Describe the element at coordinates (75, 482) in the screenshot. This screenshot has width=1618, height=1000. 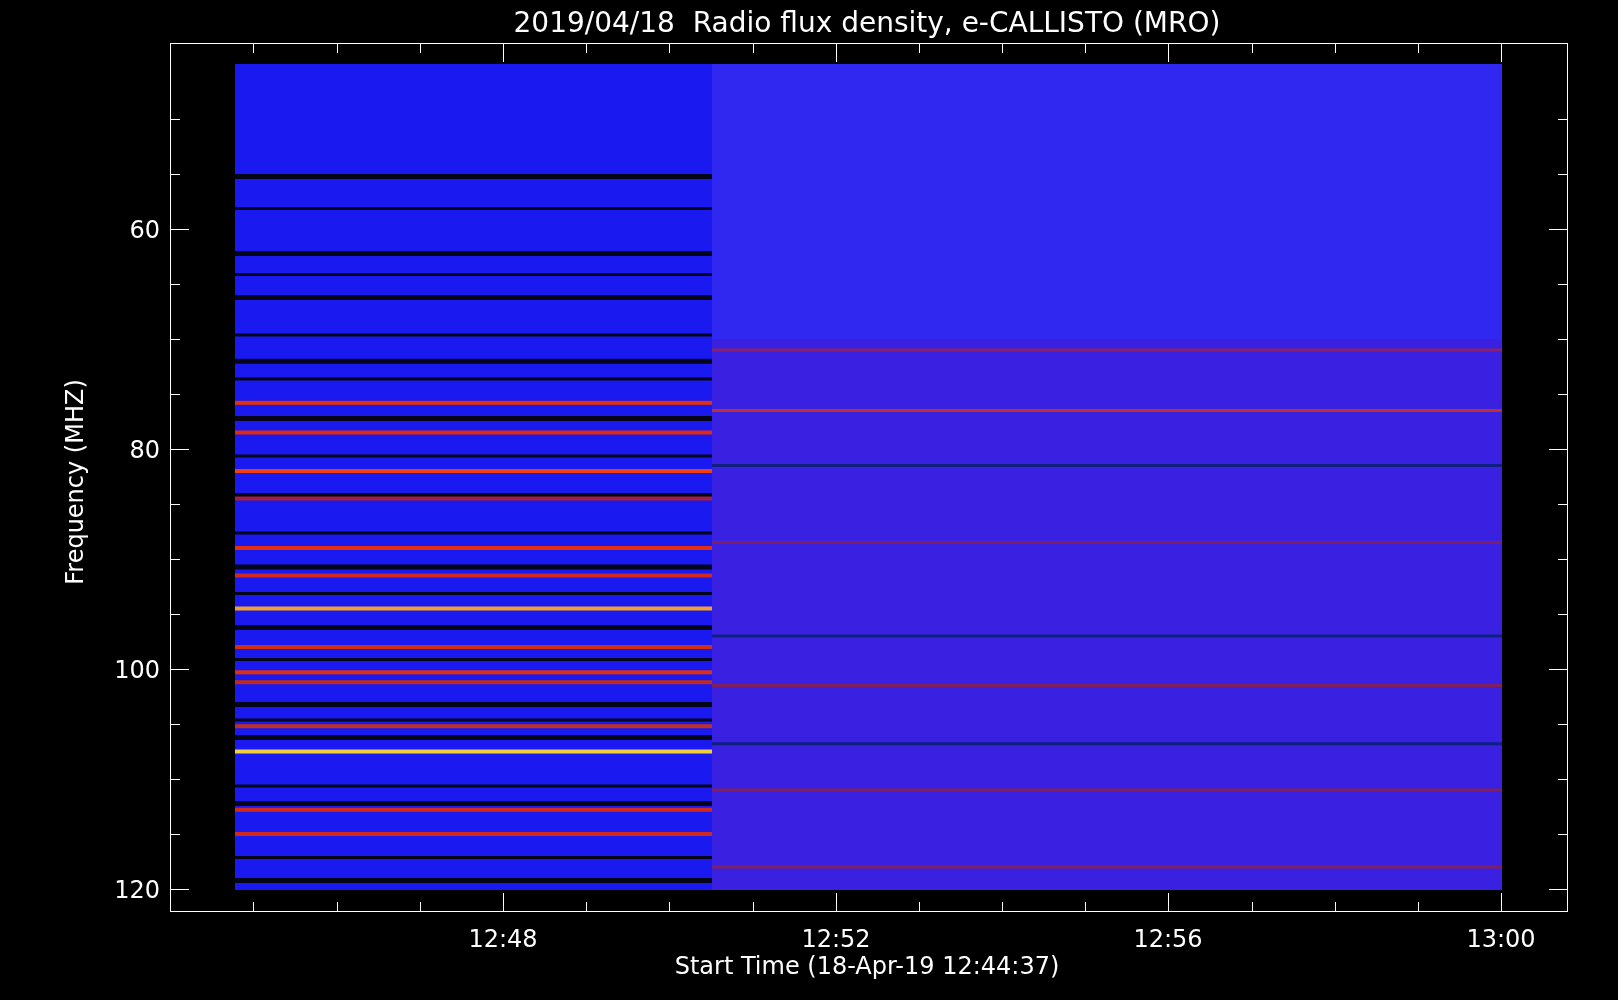
I see `axis-title: Frequency (MHZ)` at that location.